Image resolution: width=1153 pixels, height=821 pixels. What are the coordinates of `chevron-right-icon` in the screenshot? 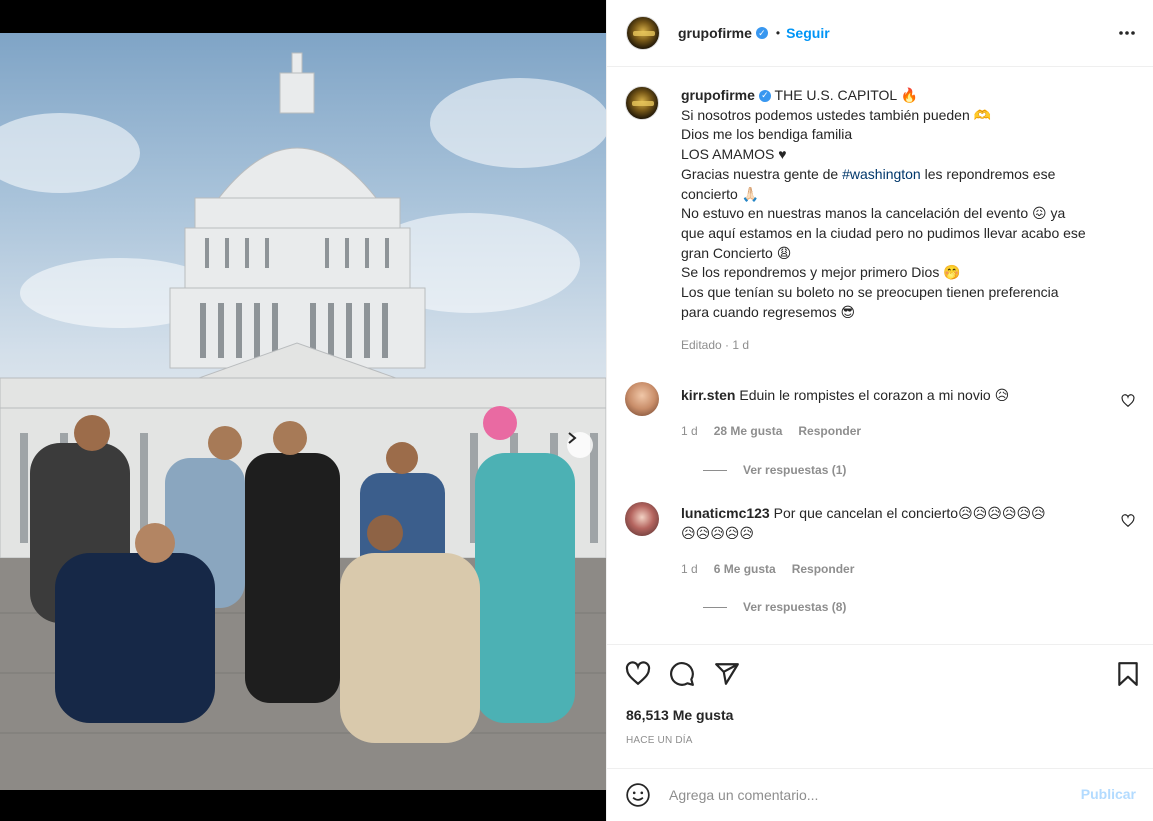 It's located at (572, 438).